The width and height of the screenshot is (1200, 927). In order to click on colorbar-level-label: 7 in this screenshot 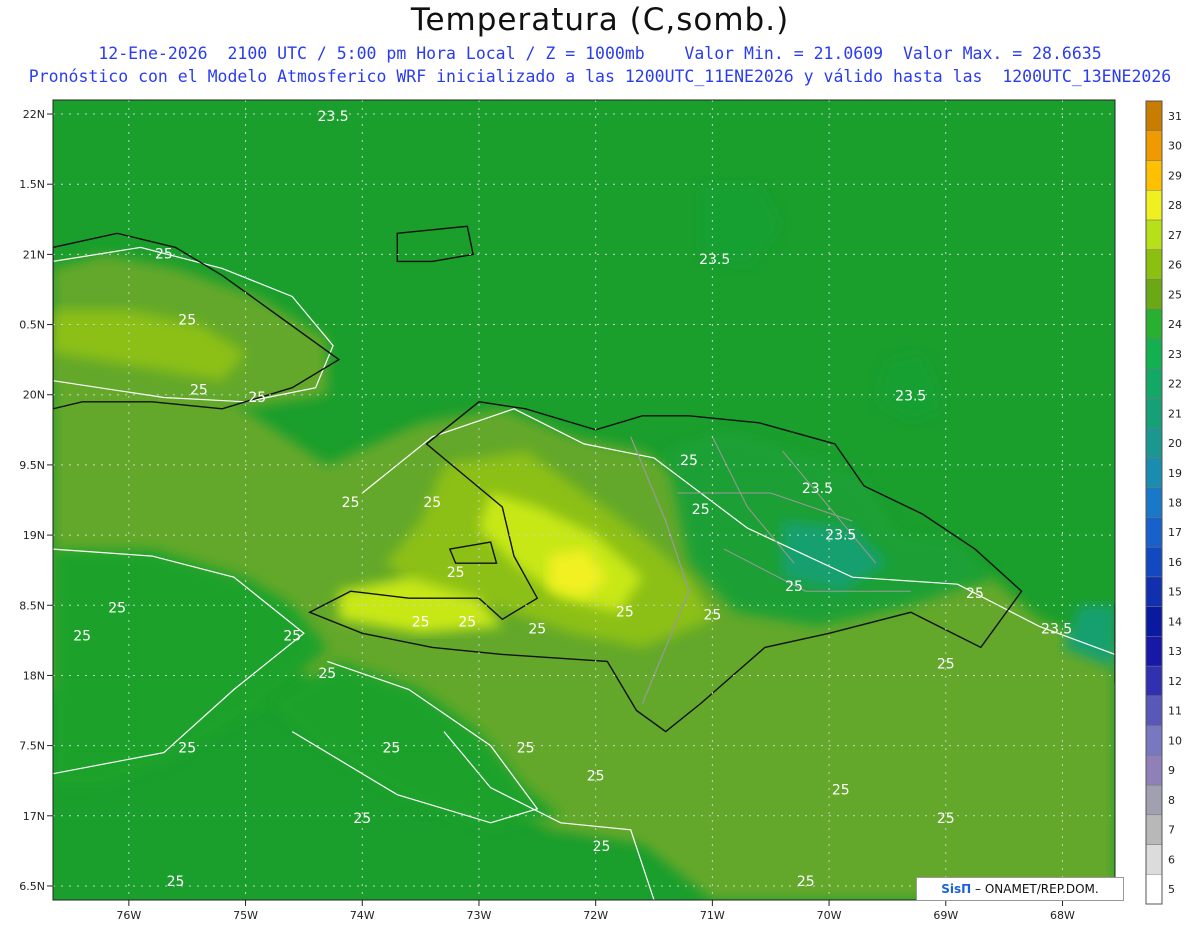, I will do `click(1171, 830)`.